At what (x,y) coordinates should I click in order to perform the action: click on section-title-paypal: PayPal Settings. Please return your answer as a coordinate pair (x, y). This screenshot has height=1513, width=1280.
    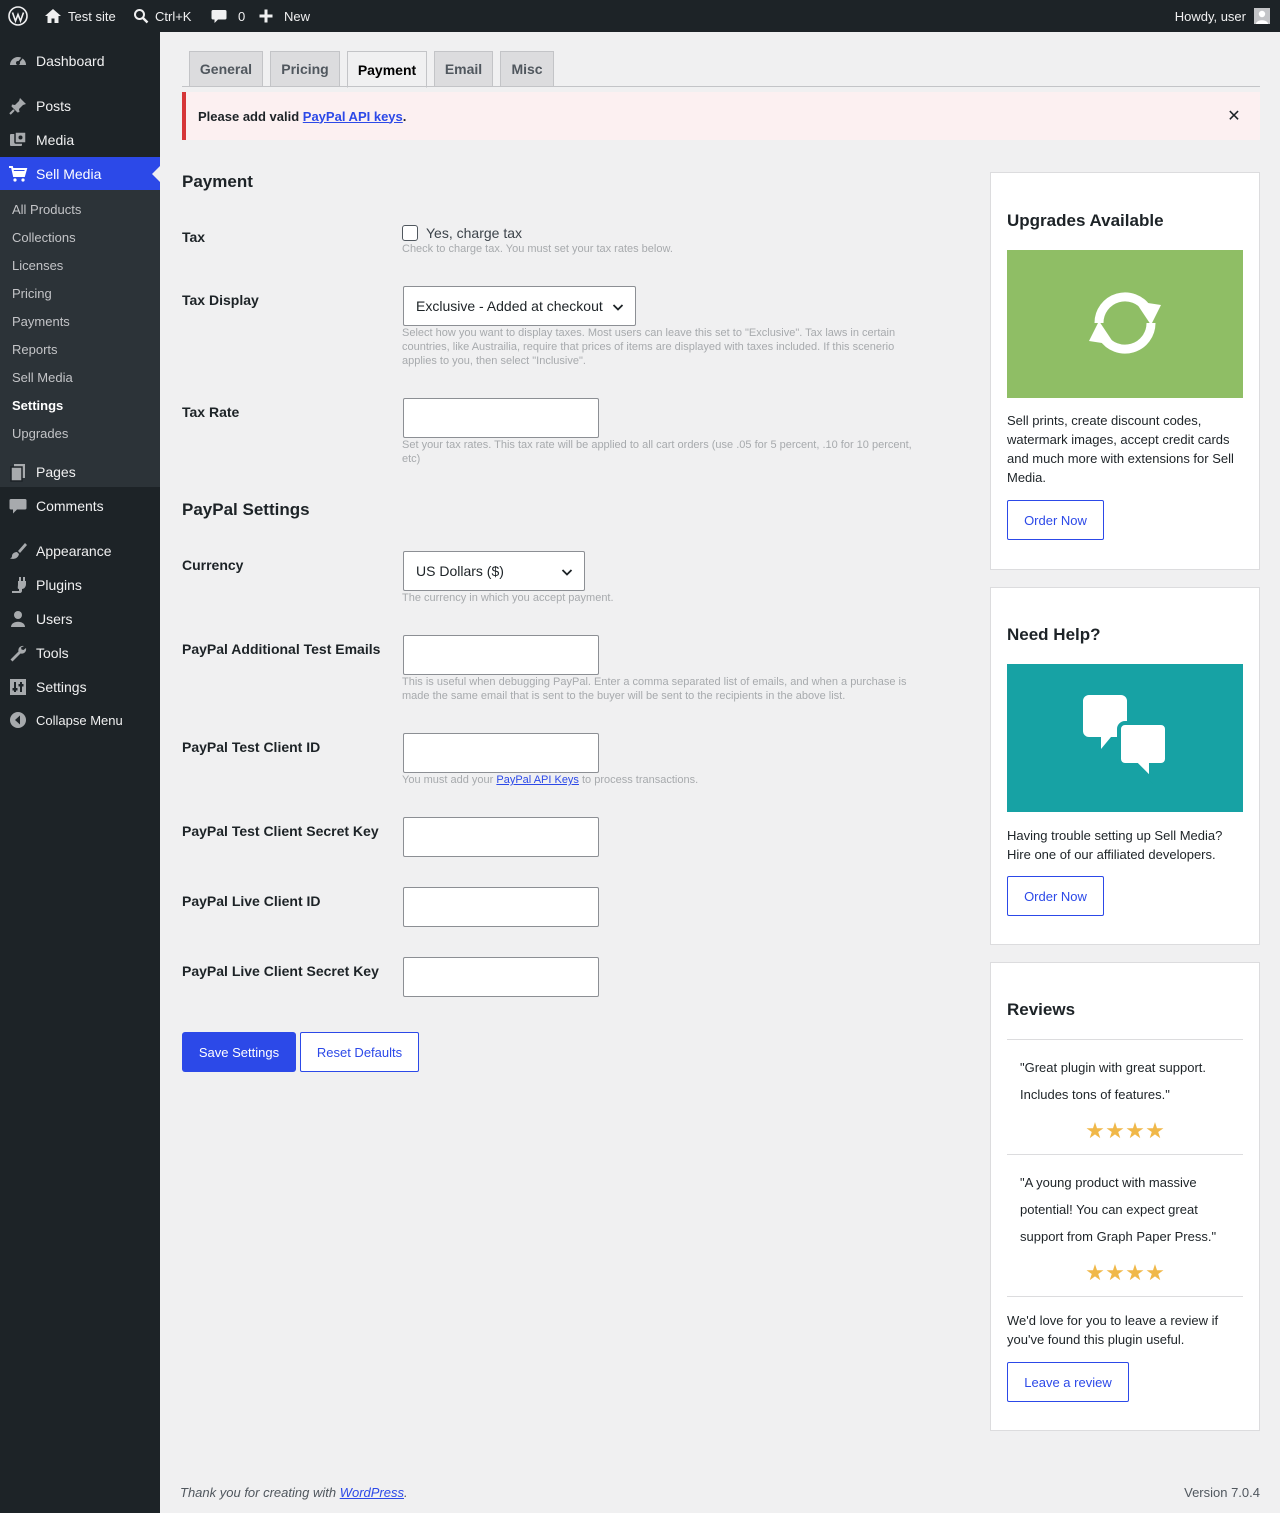
    Looking at the image, I should click on (246, 509).